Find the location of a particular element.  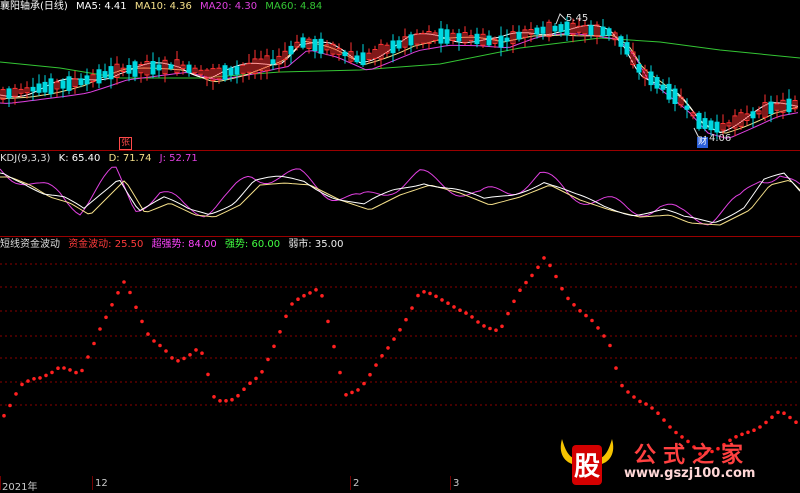

kdj-k-line is located at coordinates (400, 197).